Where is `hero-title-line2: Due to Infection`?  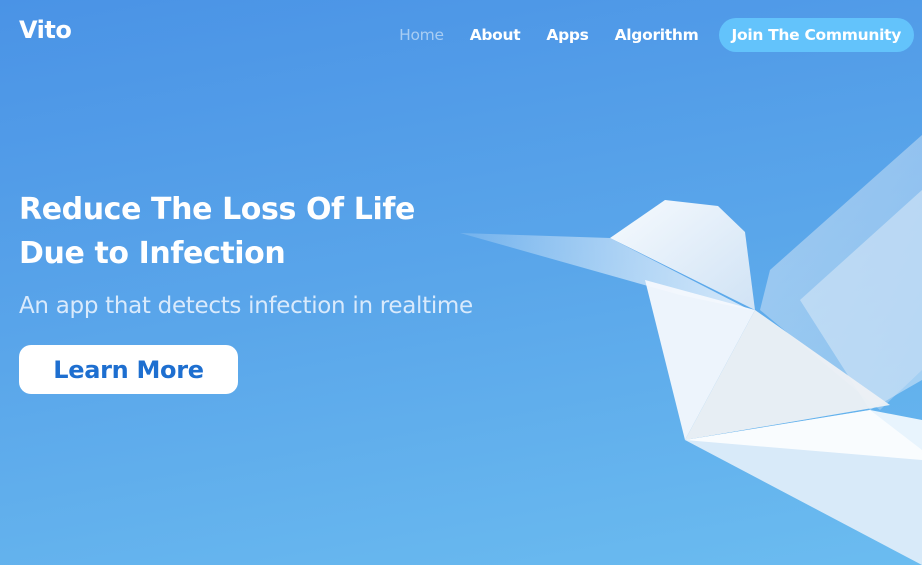
hero-title-line2: Due to Infection is located at coordinates (152, 253).